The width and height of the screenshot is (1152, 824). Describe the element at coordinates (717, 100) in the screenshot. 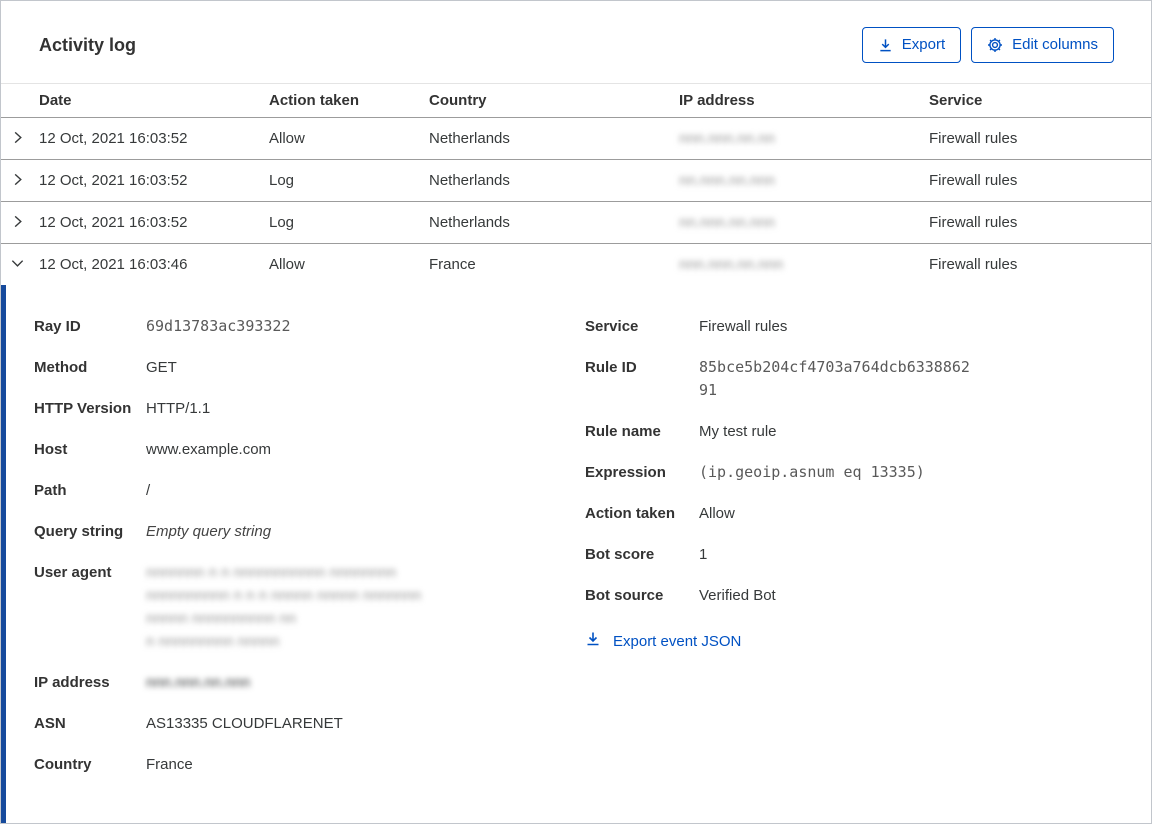

I see `column-header-ip-address: IP address` at that location.